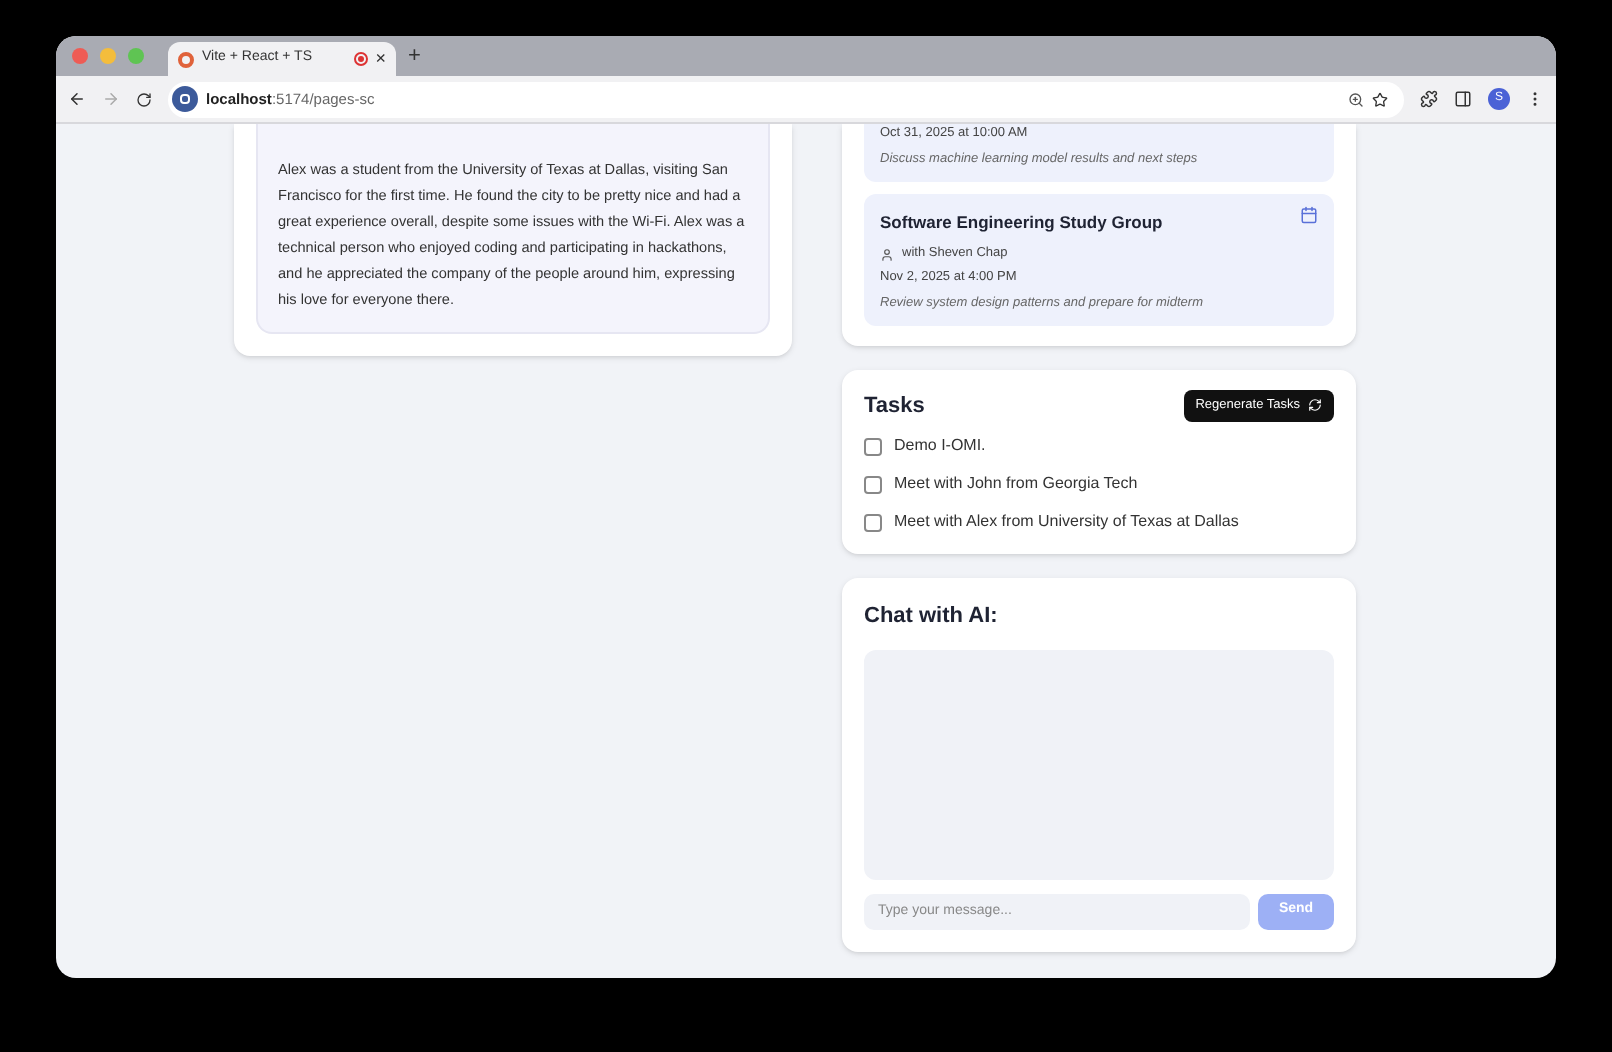  I want to click on calendar-icon, so click(1309, 214).